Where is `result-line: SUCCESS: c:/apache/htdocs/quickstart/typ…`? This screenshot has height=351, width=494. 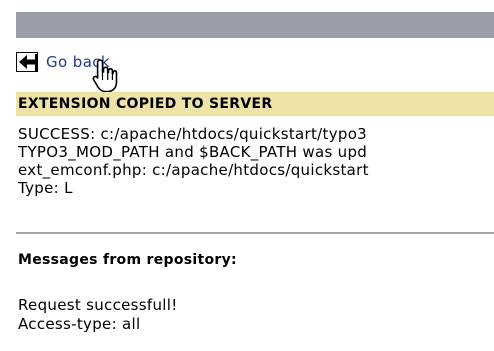
result-line: SUCCESS: c:/apache/htdocs/quickstart/typ… is located at coordinates (193, 134).